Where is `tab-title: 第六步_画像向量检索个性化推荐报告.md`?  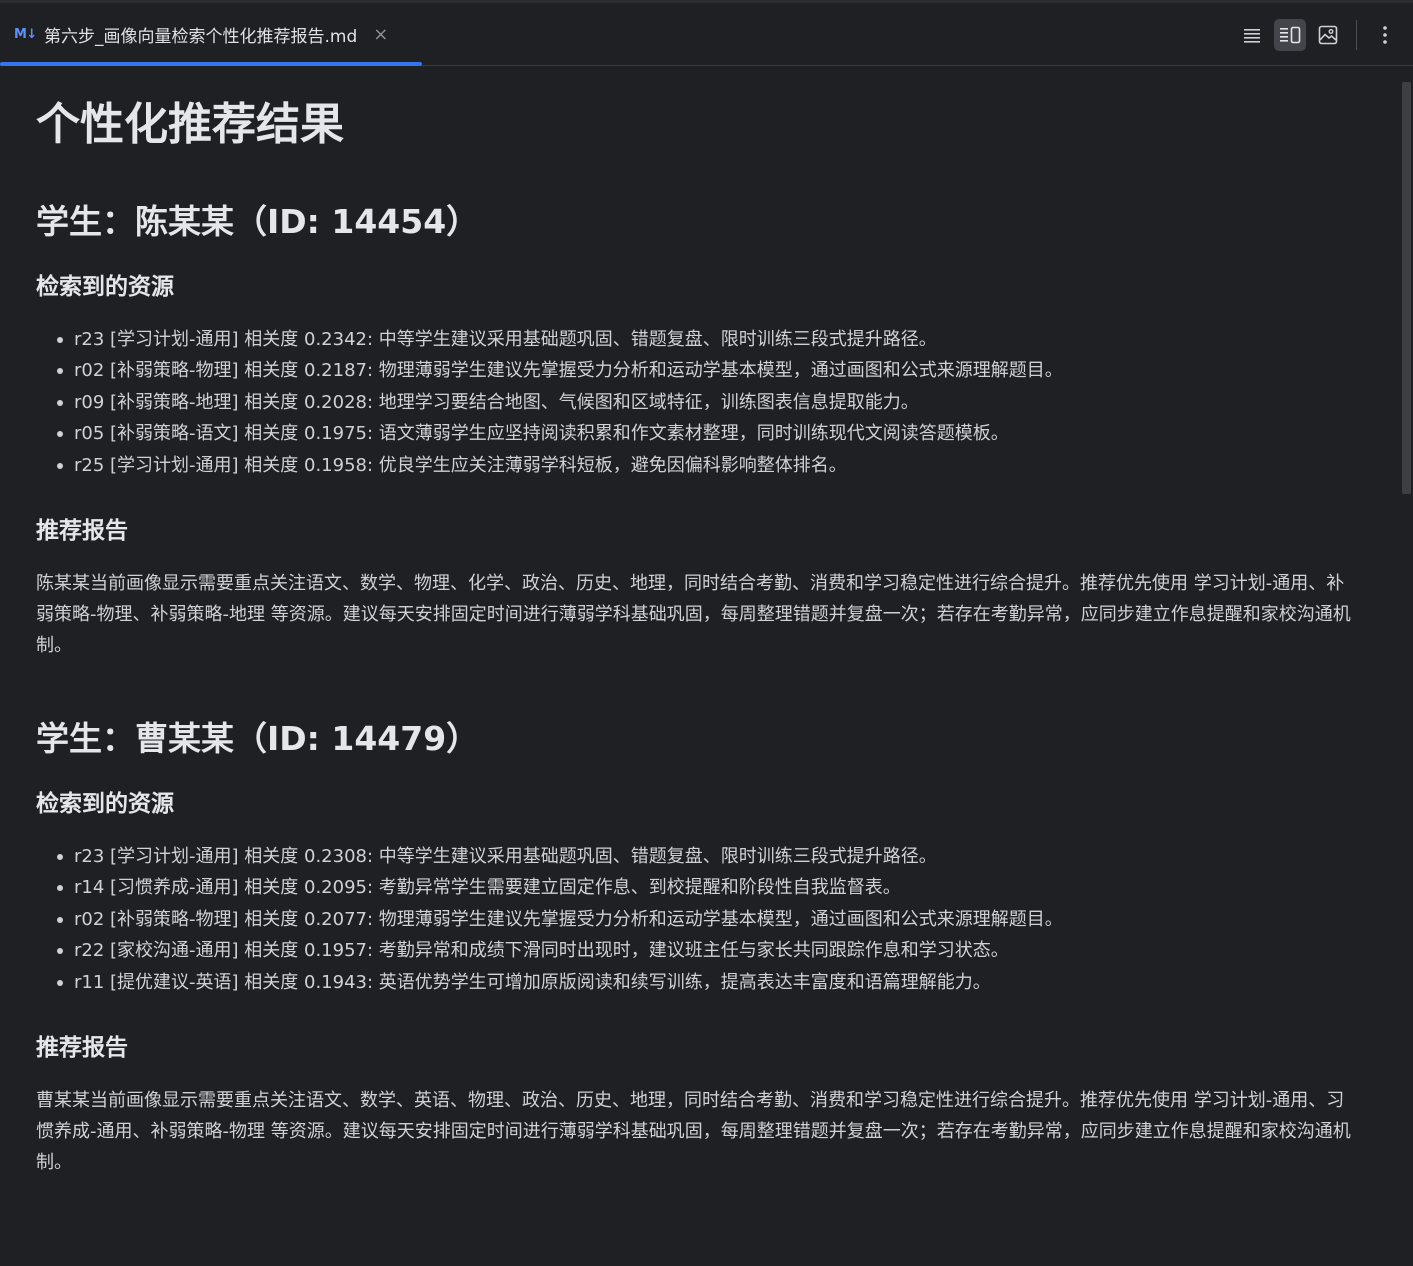 tab-title: 第六步_画像向量检索个性化推荐报告.md is located at coordinates (201, 37).